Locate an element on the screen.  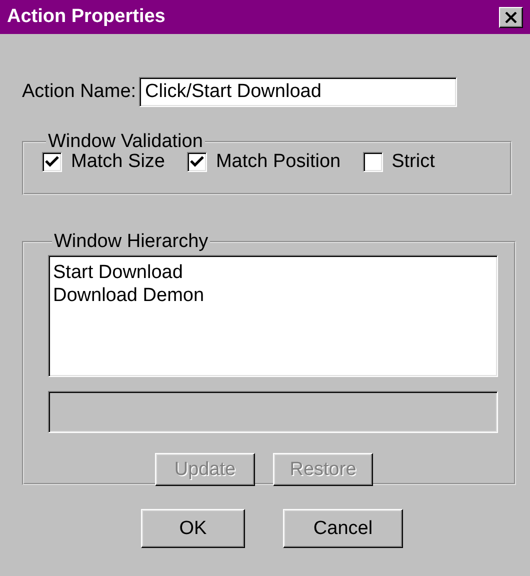
list-item: Download Demon is located at coordinates (273, 295).